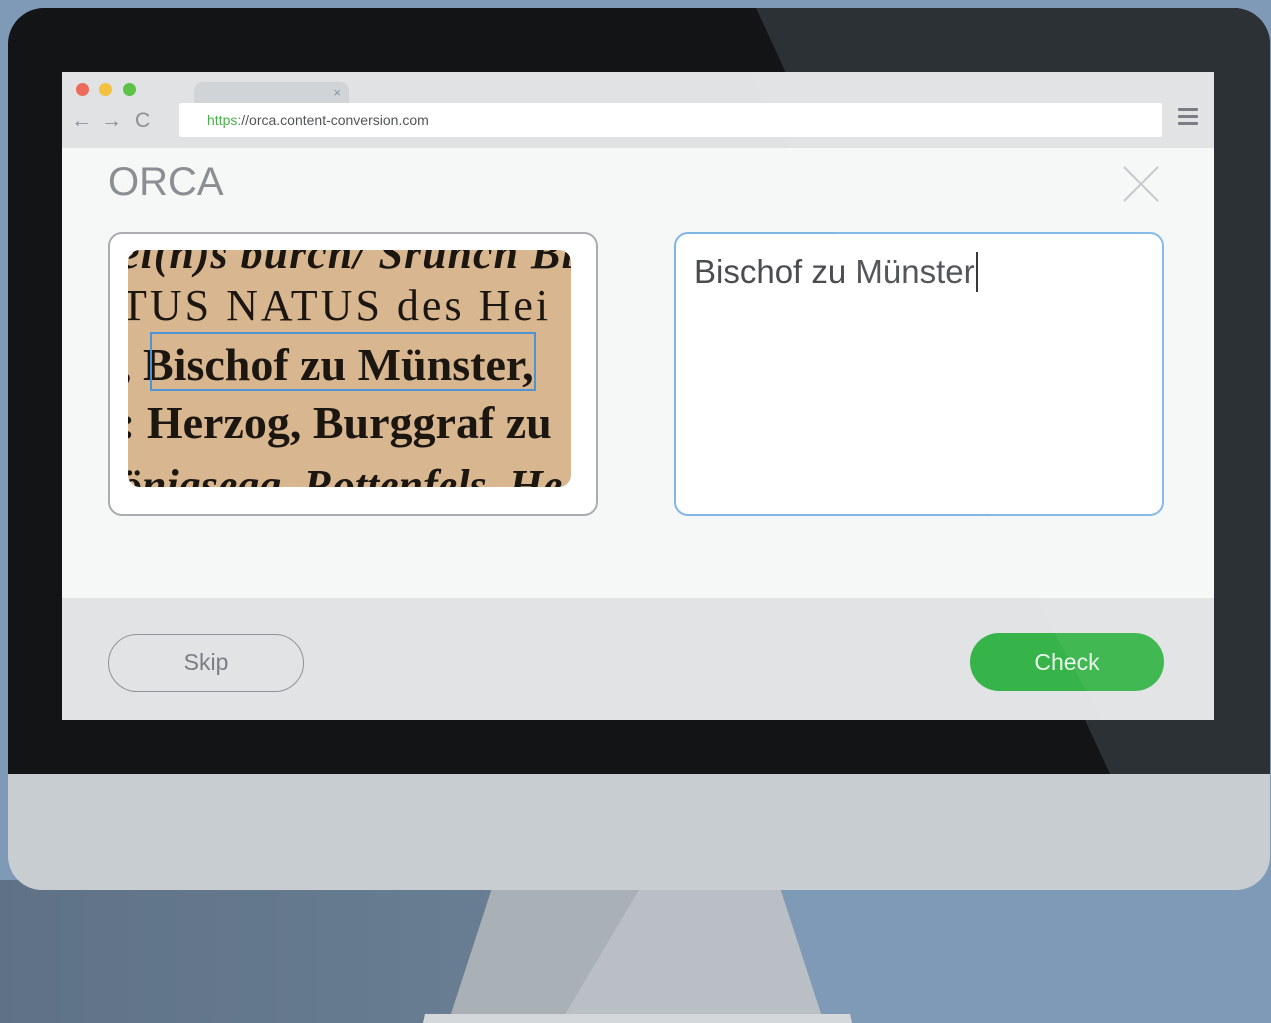 Image resolution: width=1271 pixels, height=1023 pixels. What do you see at coordinates (345, 474) in the screenshot?
I see `scan-line: önigsegg, Rottenfels. He` at bounding box center [345, 474].